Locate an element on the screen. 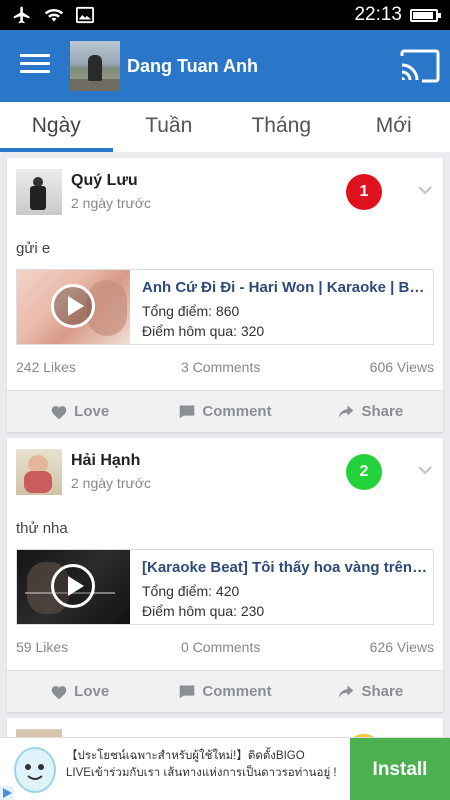 This screenshot has height=800, width=450. yesterday-score: Điểm hôm qua: 320 is located at coordinates (203, 331).